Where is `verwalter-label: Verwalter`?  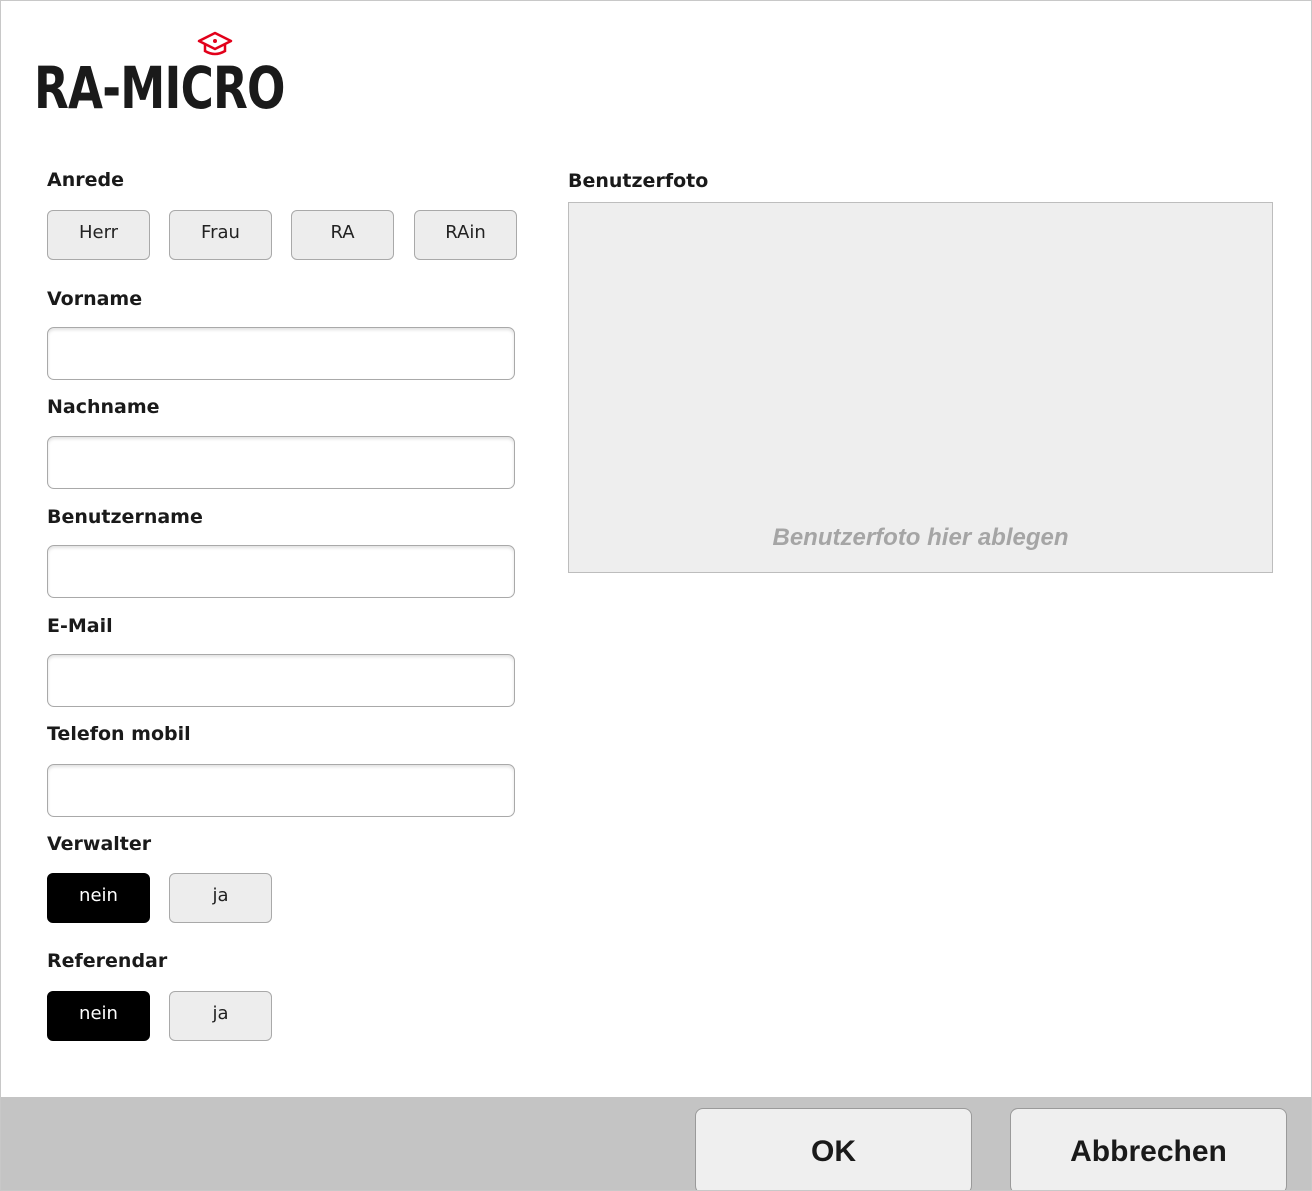
verwalter-label: Verwalter is located at coordinates (99, 844).